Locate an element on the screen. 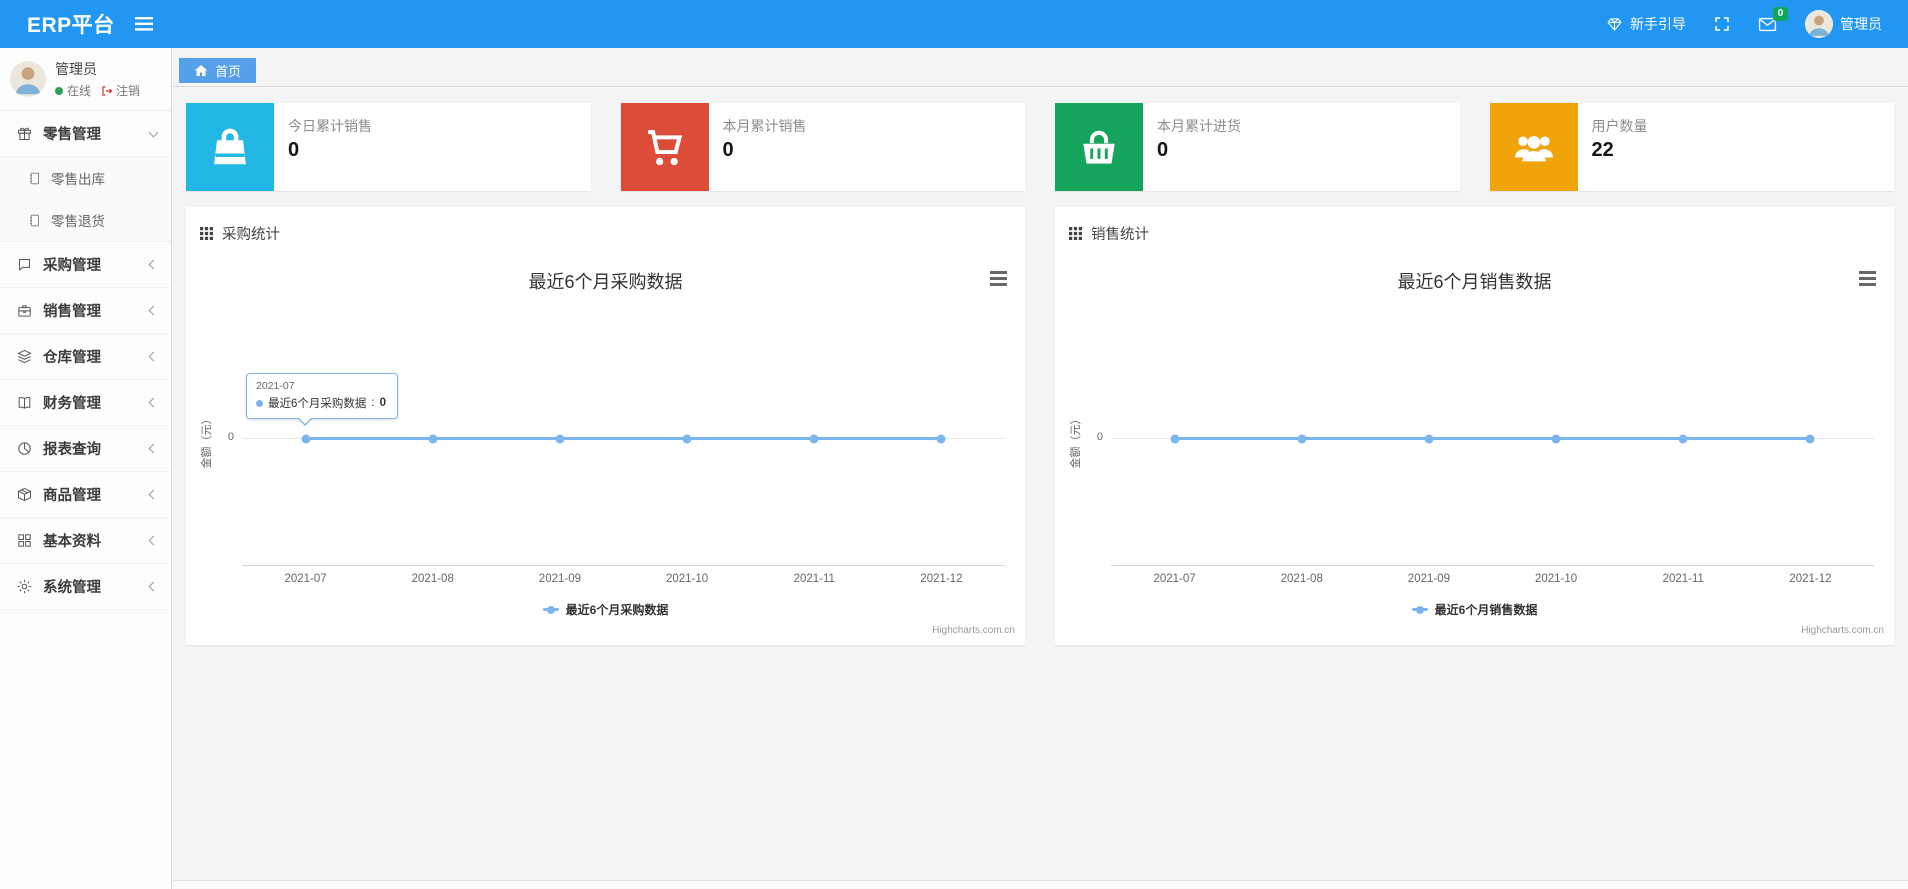  basket-icon is located at coordinates (1099, 147).